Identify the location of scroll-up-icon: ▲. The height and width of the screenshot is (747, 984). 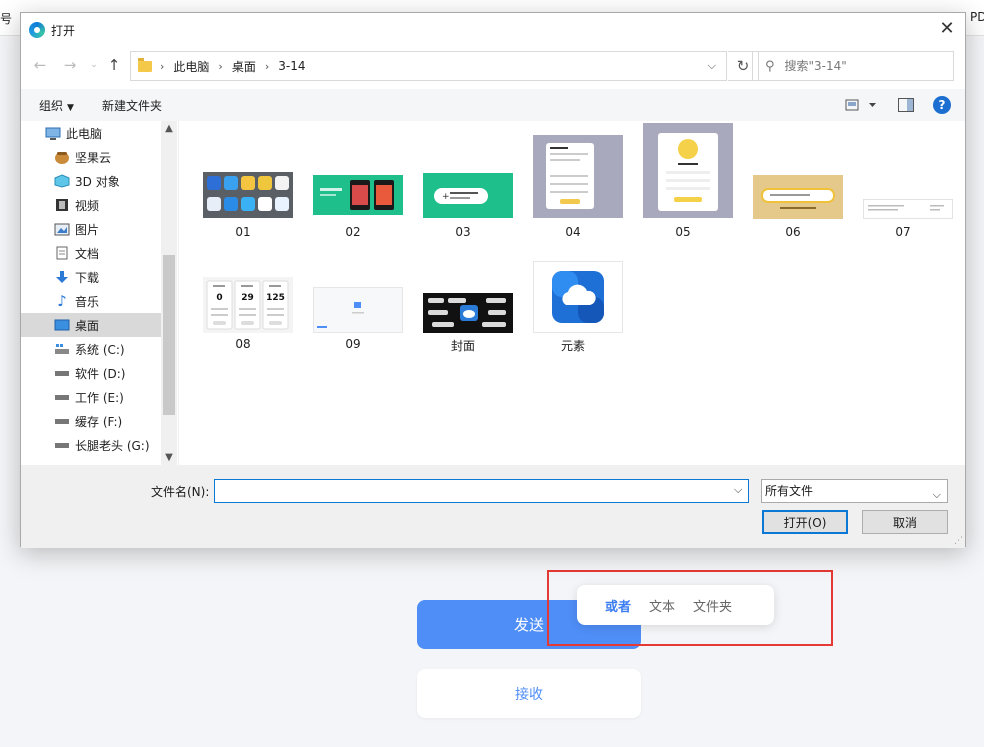
(169, 128).